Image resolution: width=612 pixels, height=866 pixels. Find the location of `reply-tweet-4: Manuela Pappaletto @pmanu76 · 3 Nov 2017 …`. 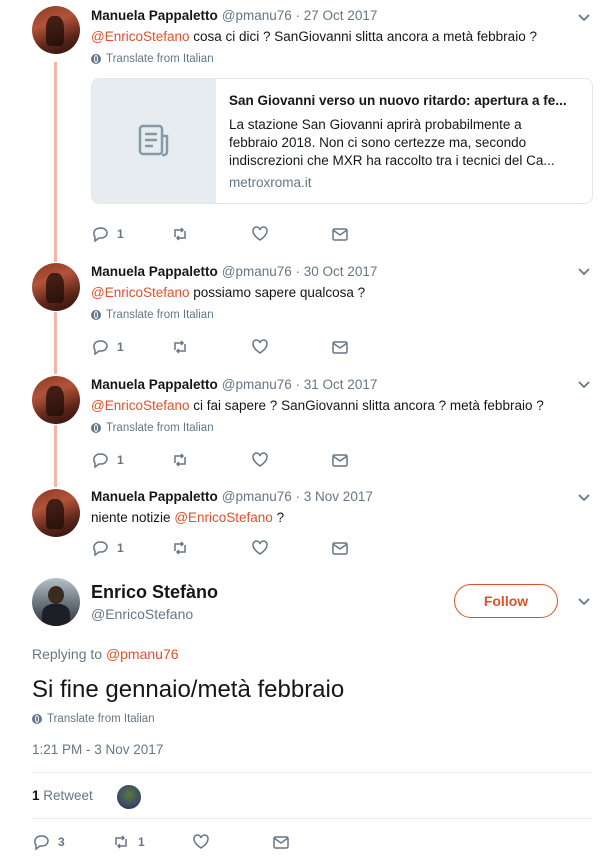

reply-tweet-4: Manuela Pappaletto @pmanu76 · 3 Nov 2017 … is located at coordinates (306, 528).